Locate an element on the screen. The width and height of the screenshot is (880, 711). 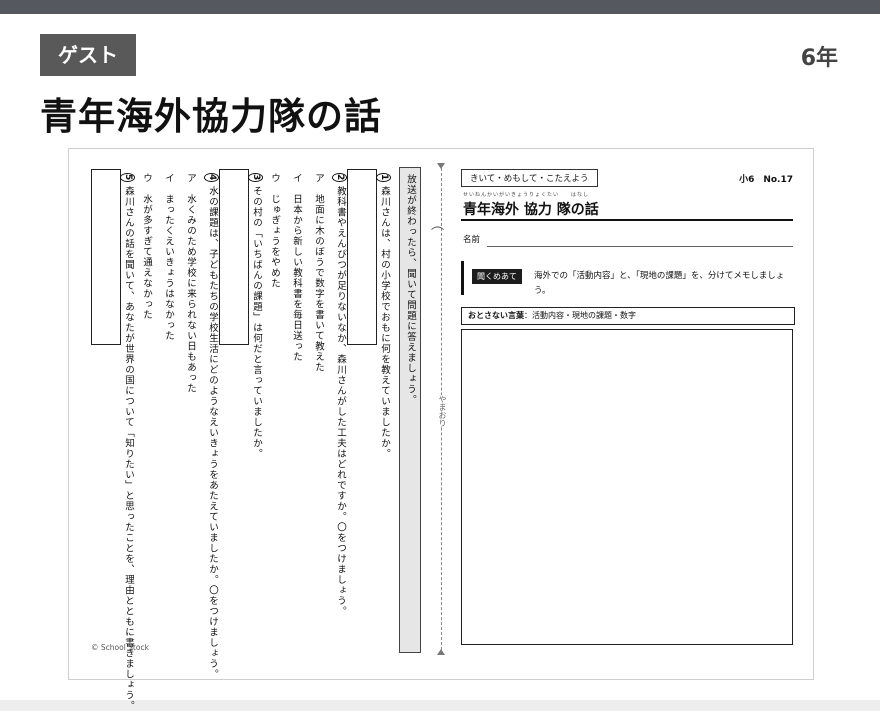
option-q4-u: ウ 水が多すぎて通えなかった is located at coordinates (146, 246).